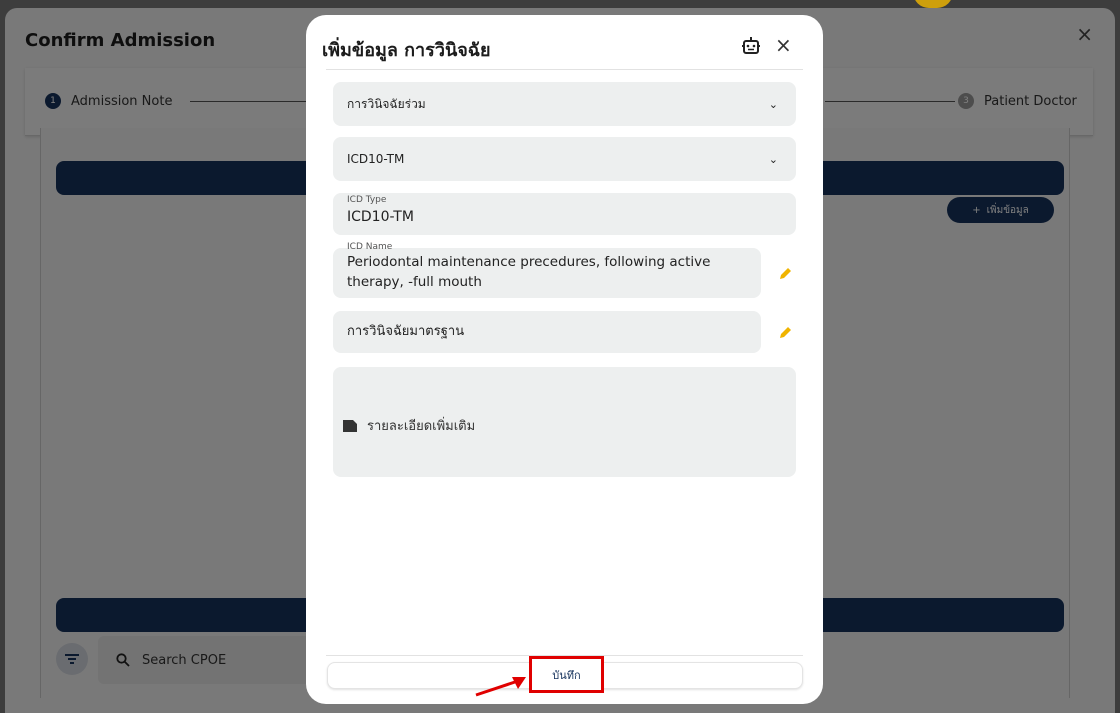 This screenshot has width=1120, height=713. I want to click on divider, so click(564, 69).